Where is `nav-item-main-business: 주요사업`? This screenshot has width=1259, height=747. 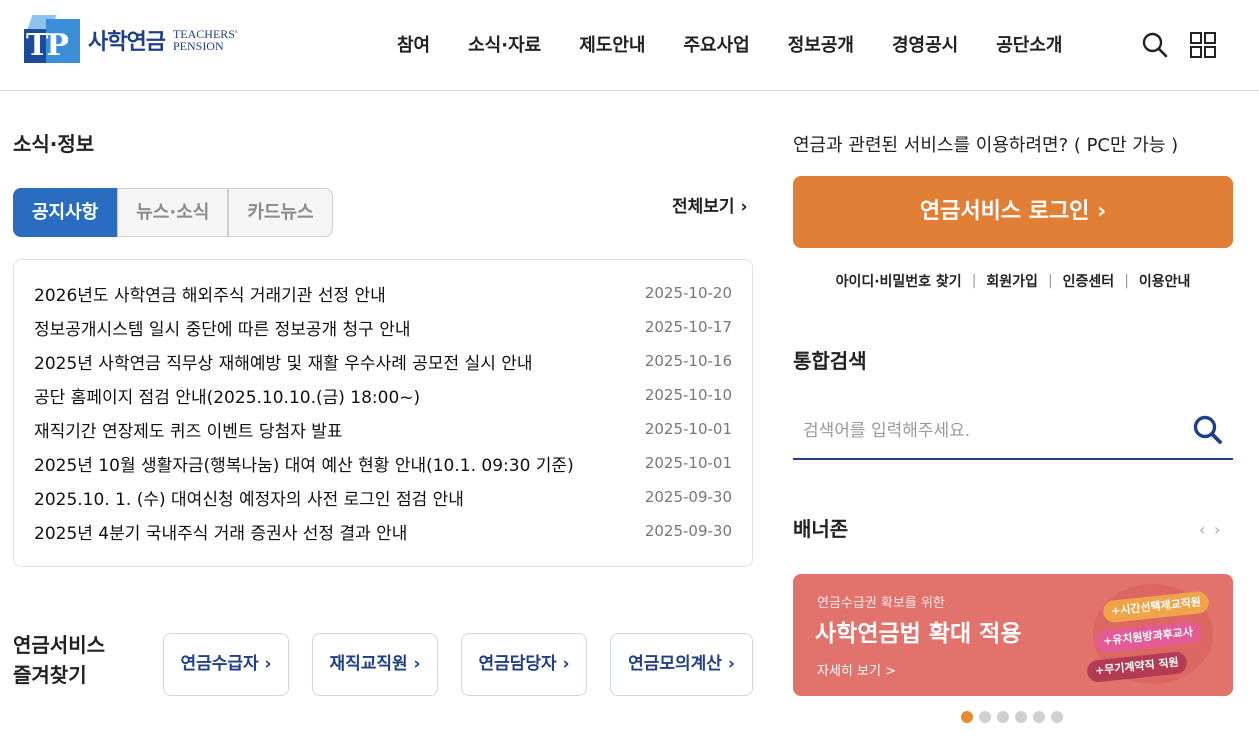
nav-item-main-business: 주요사업 is located at coordinates (716, 44).